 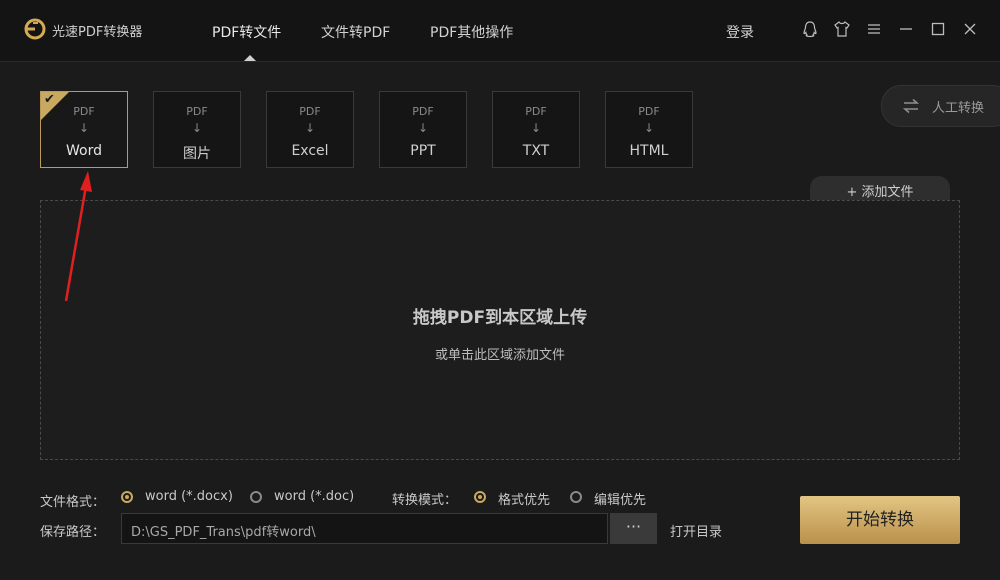 I want to click on tab-file-to-pdf: 文件转PDF, so click(x=355, y=32).